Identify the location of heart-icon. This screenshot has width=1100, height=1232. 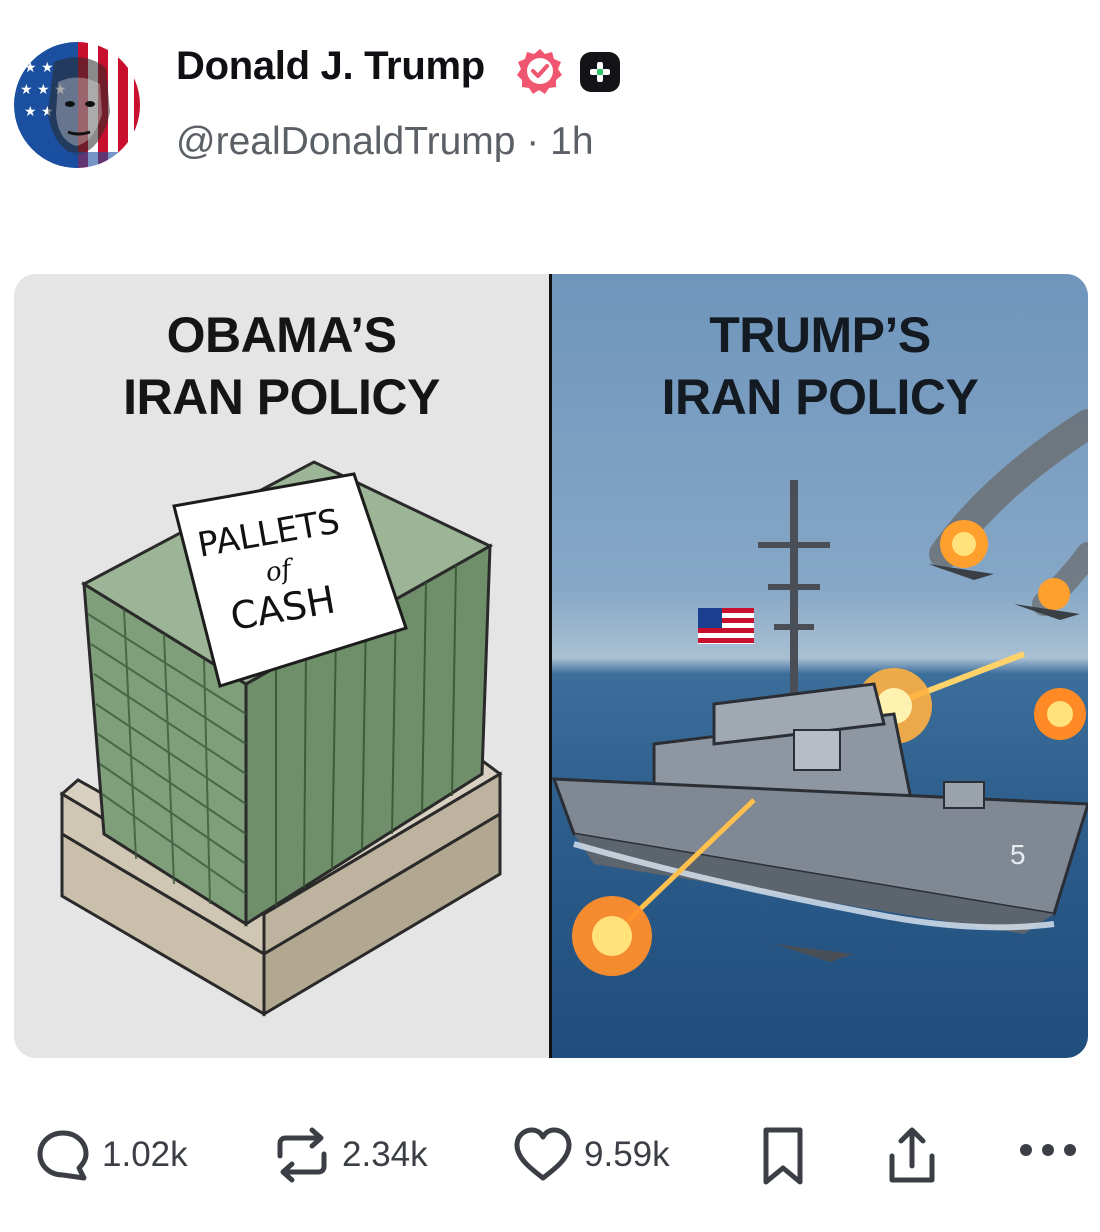
(543, 1154).